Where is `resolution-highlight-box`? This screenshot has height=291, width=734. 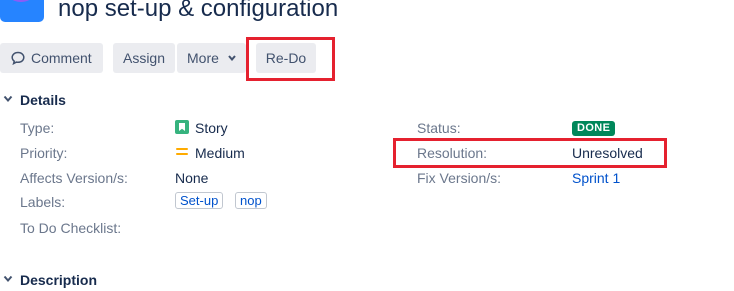
resolution-highlight-box is located at coordinates (530, 153).